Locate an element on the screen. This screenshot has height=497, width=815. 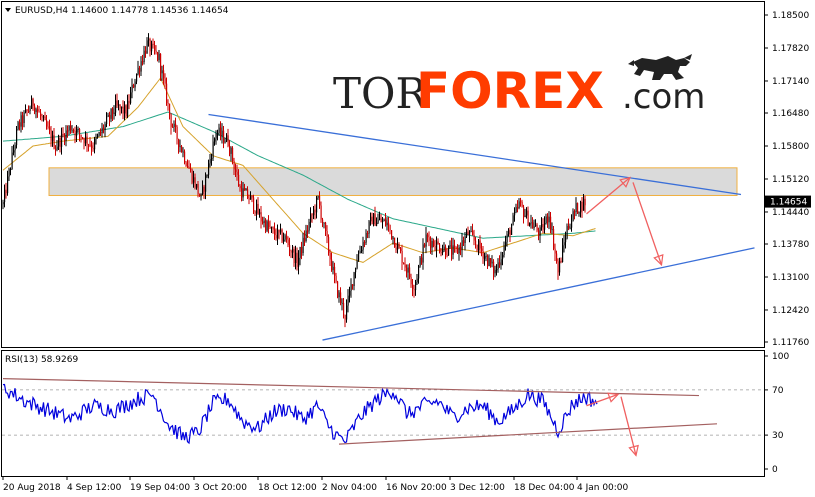
rsi-tick-label: 30 is located at coordinates (778, 436).